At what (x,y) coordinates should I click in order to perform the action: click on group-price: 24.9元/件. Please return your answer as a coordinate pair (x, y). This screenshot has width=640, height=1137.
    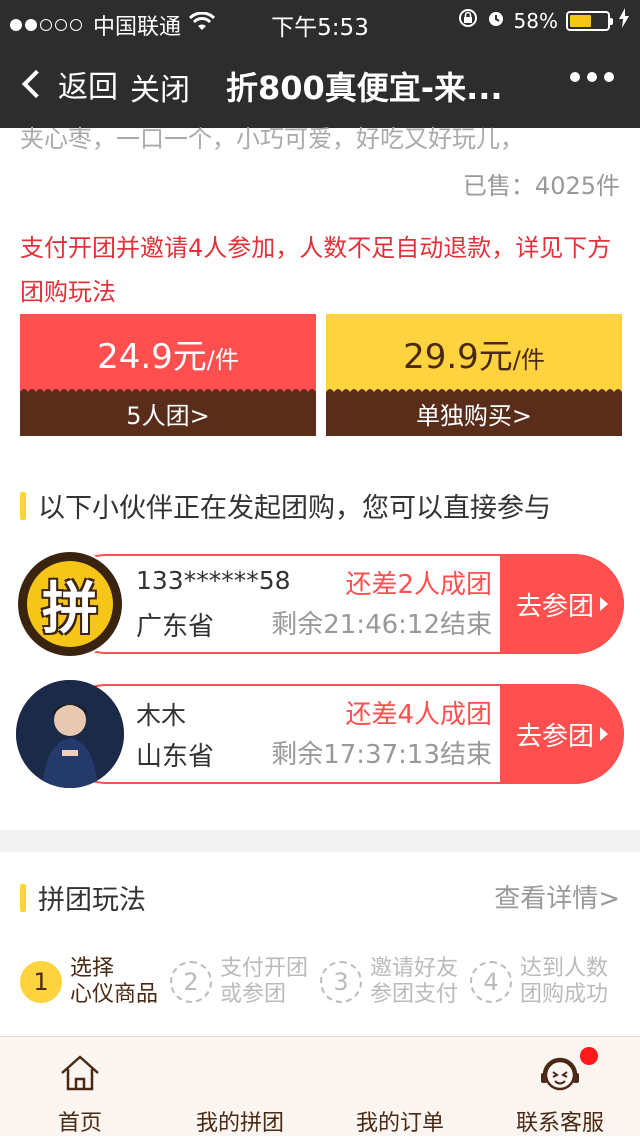
    Looking at the image, I should click on (168, 353).